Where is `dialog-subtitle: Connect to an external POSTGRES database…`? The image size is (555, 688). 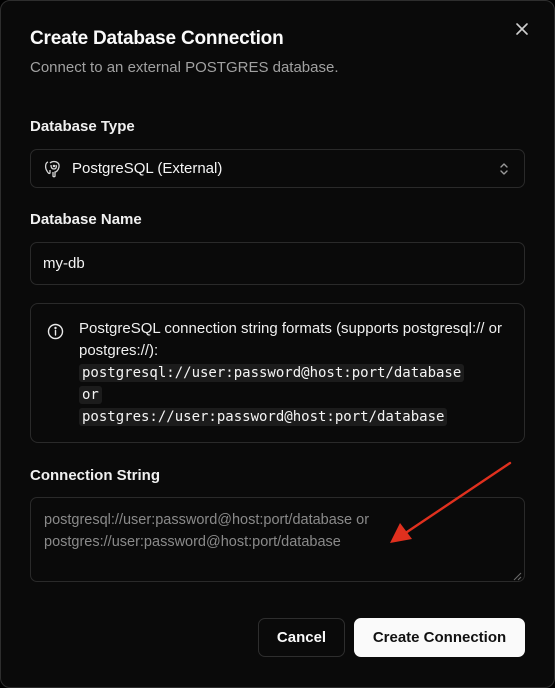
dialog-subtitle: Connect to an external POSTGRES database… is located at coordinates (184, 67).